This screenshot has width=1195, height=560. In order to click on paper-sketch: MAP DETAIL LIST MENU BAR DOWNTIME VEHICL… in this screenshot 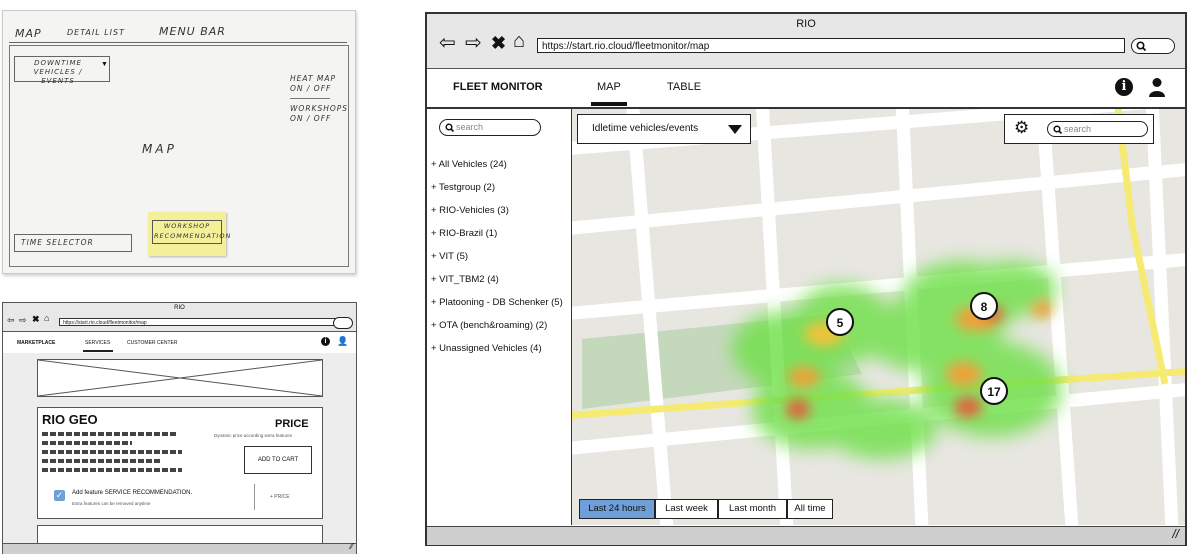, I will do `click(179, 142)`.